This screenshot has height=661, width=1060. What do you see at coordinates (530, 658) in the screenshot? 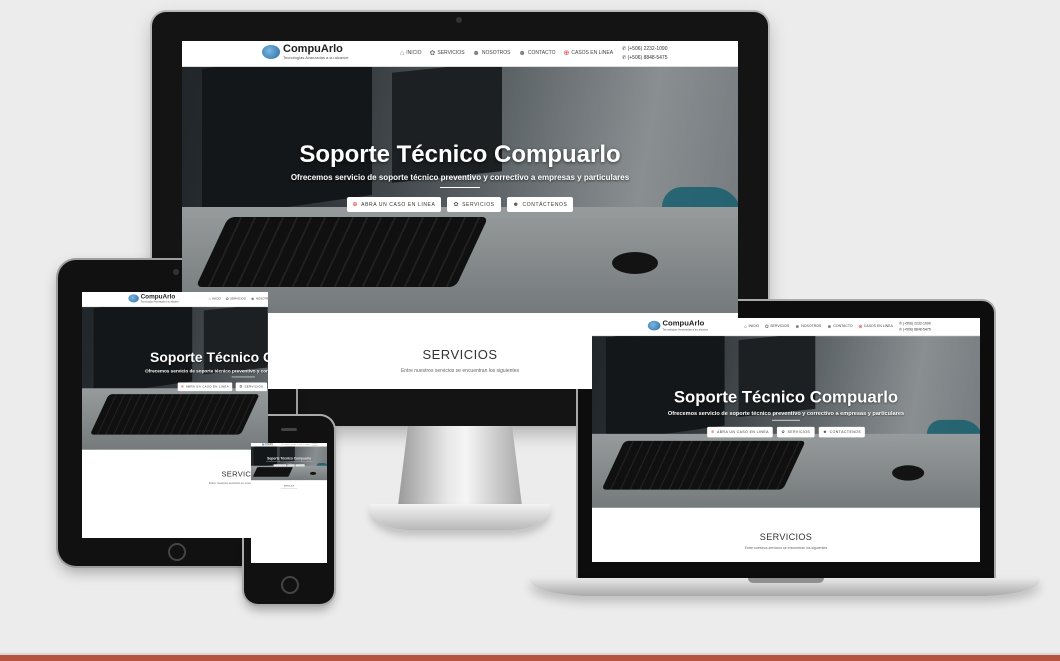
I see `footer-accent-bar` at bounding box center [530, 658].